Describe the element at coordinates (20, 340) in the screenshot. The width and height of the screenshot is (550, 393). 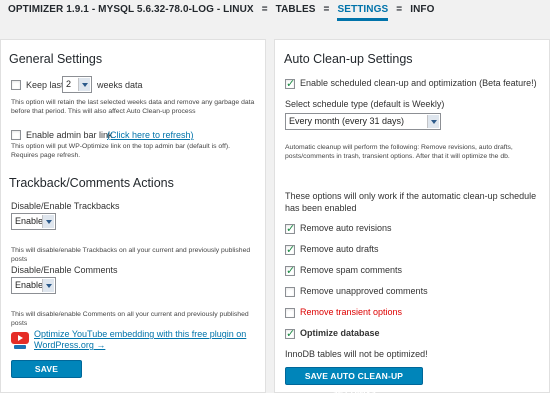
I see `youtube-icon` at that location.